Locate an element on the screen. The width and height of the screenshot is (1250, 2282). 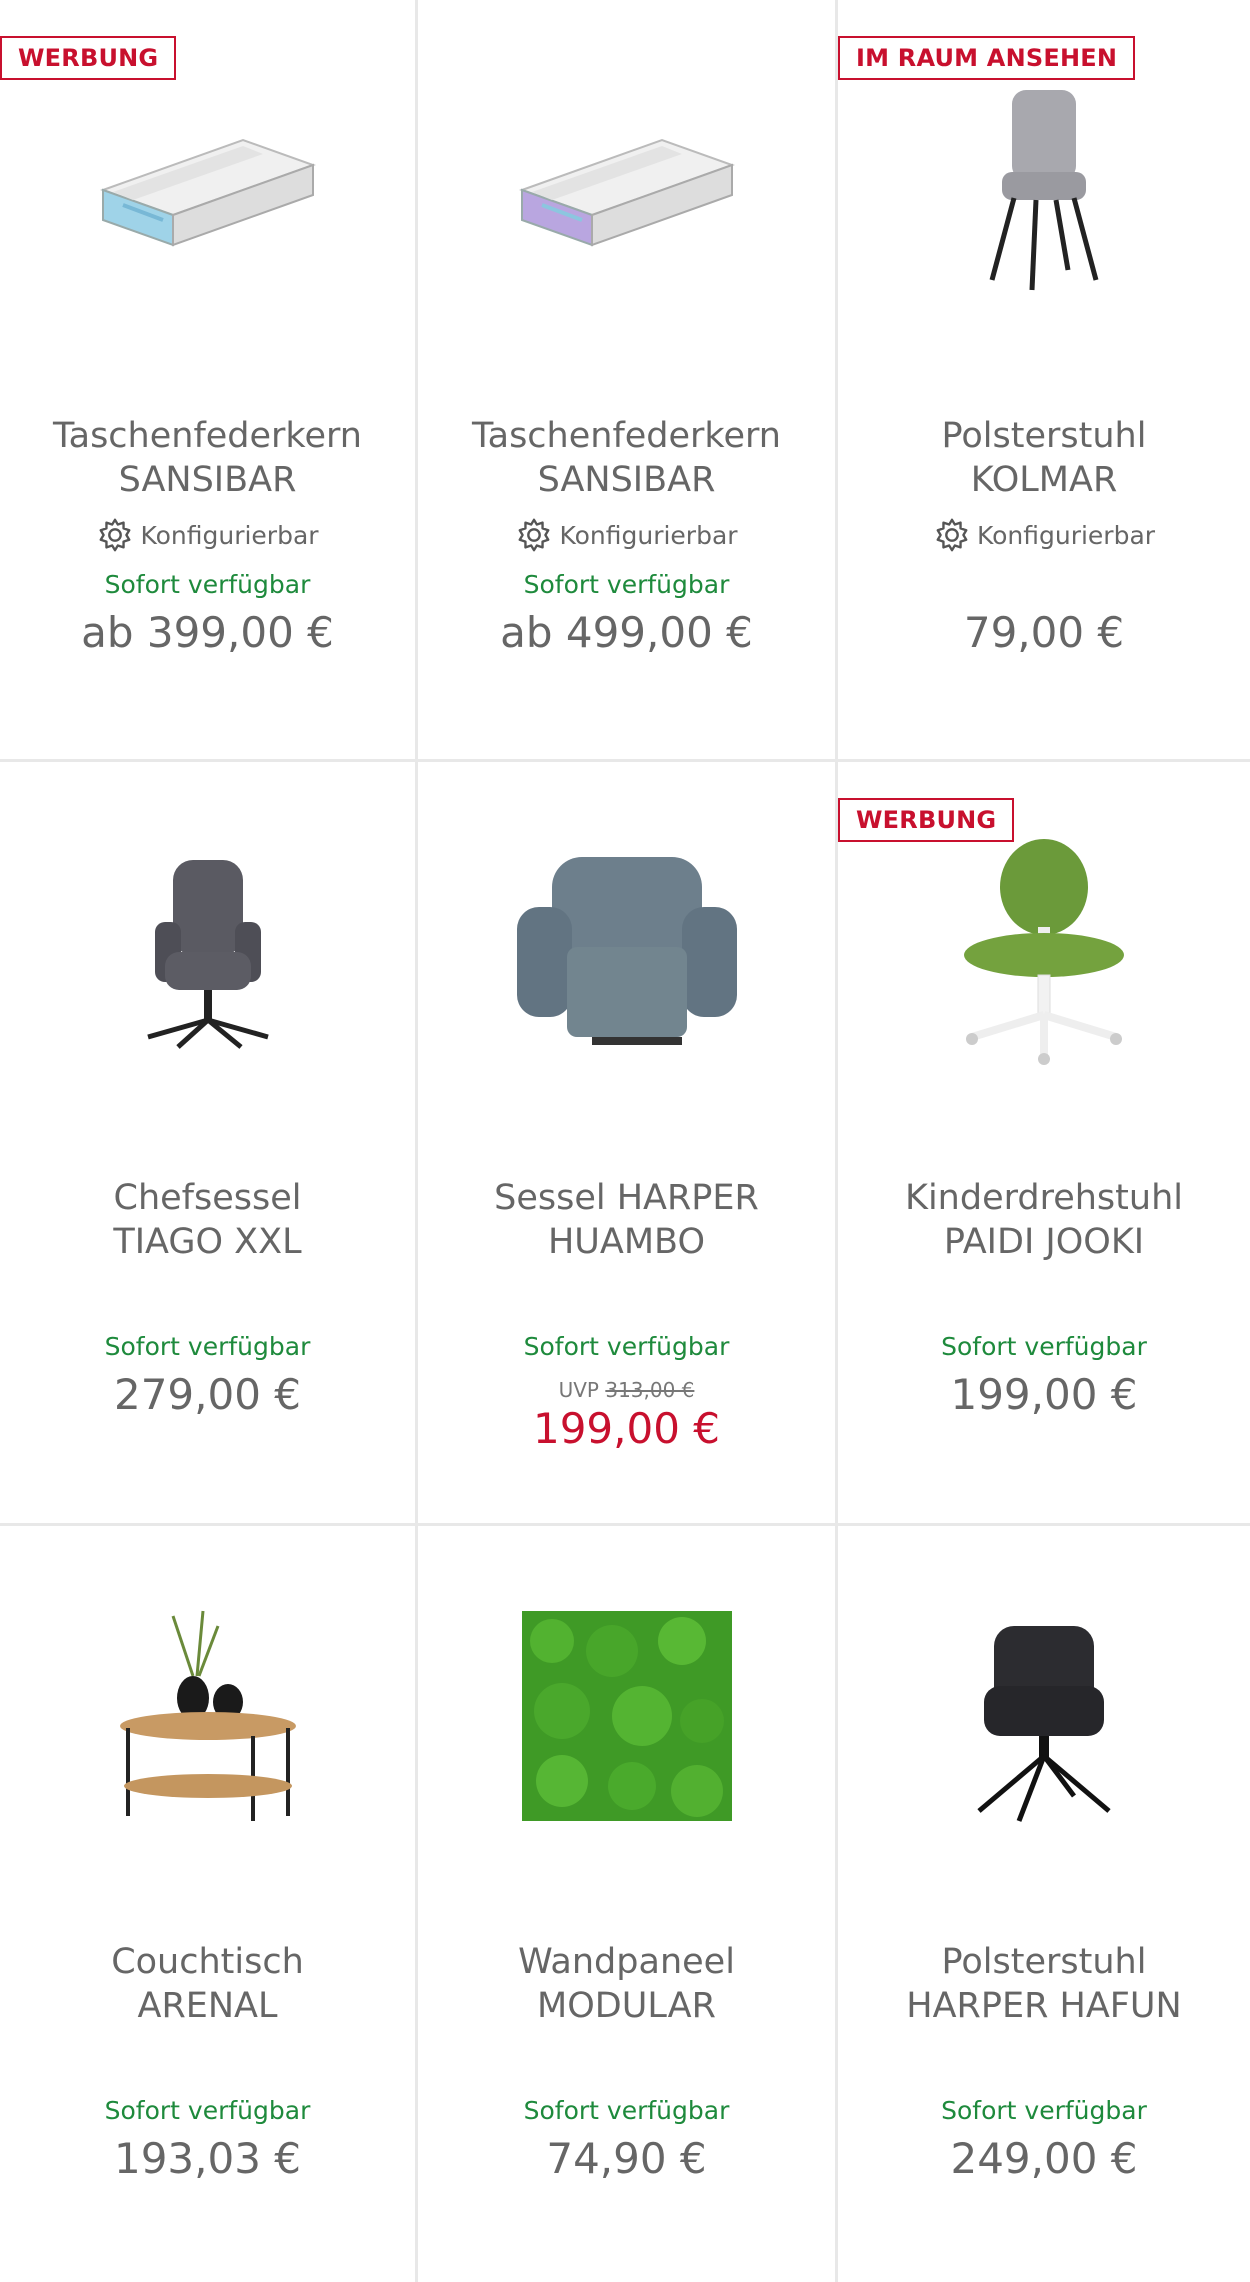
kids-chair-image is located at coordinates (1044, 952).